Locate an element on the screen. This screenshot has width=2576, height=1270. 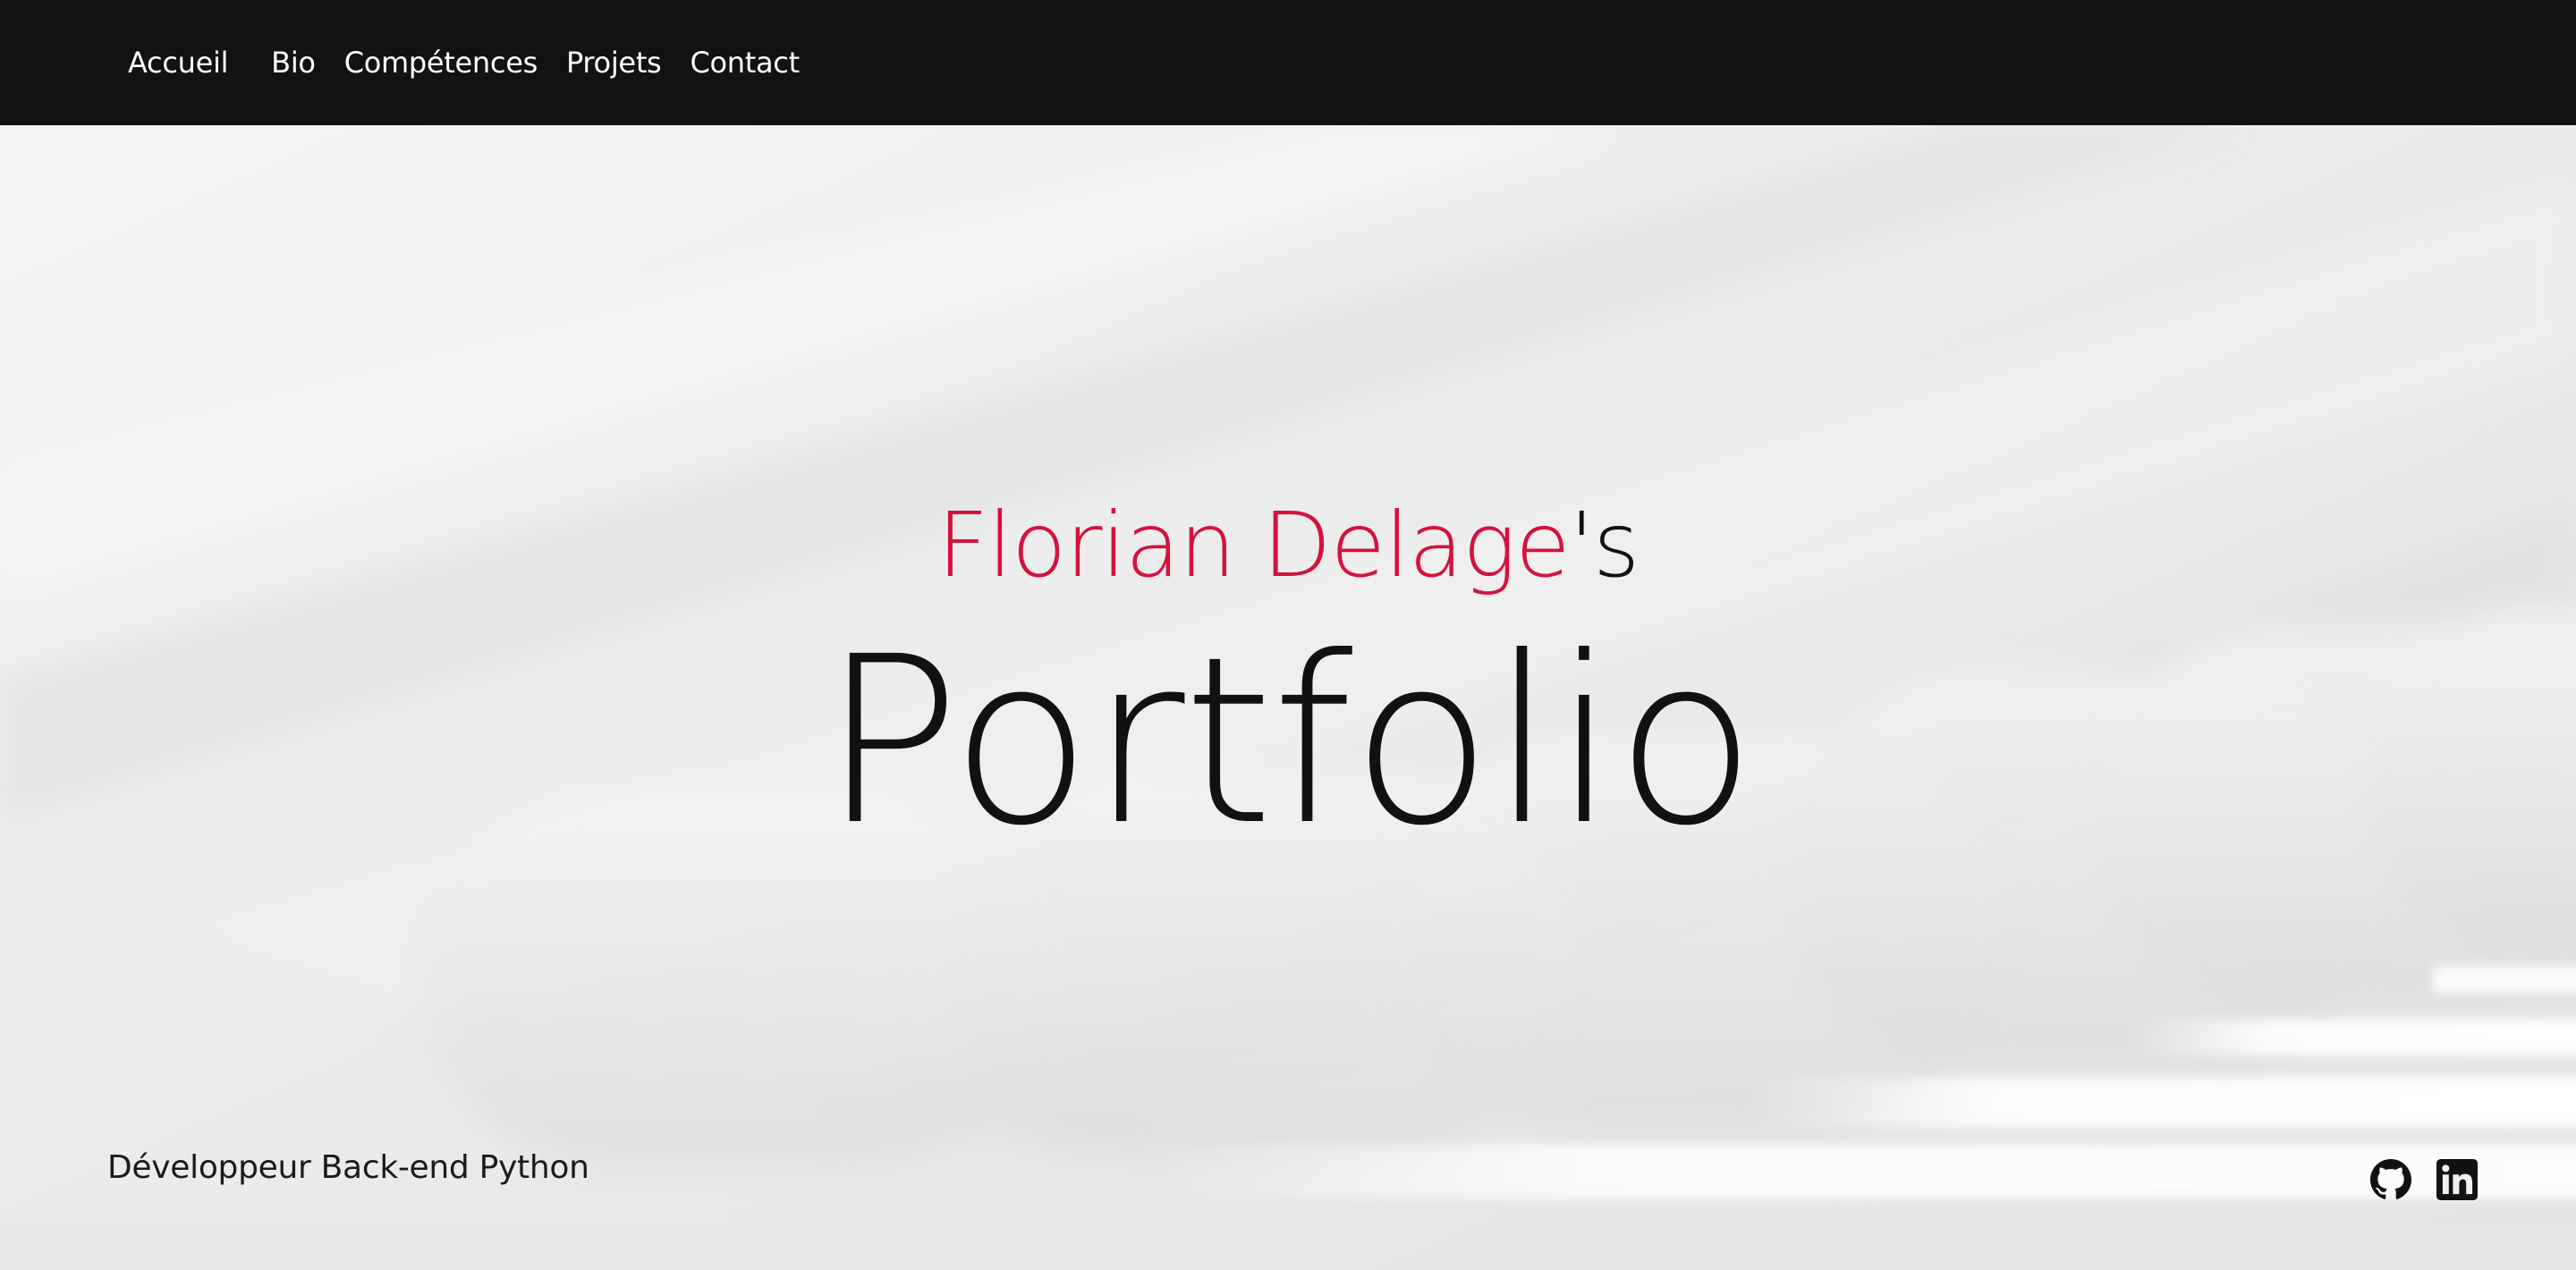
linkedin-icon is located at coordinates (2457, 1179).